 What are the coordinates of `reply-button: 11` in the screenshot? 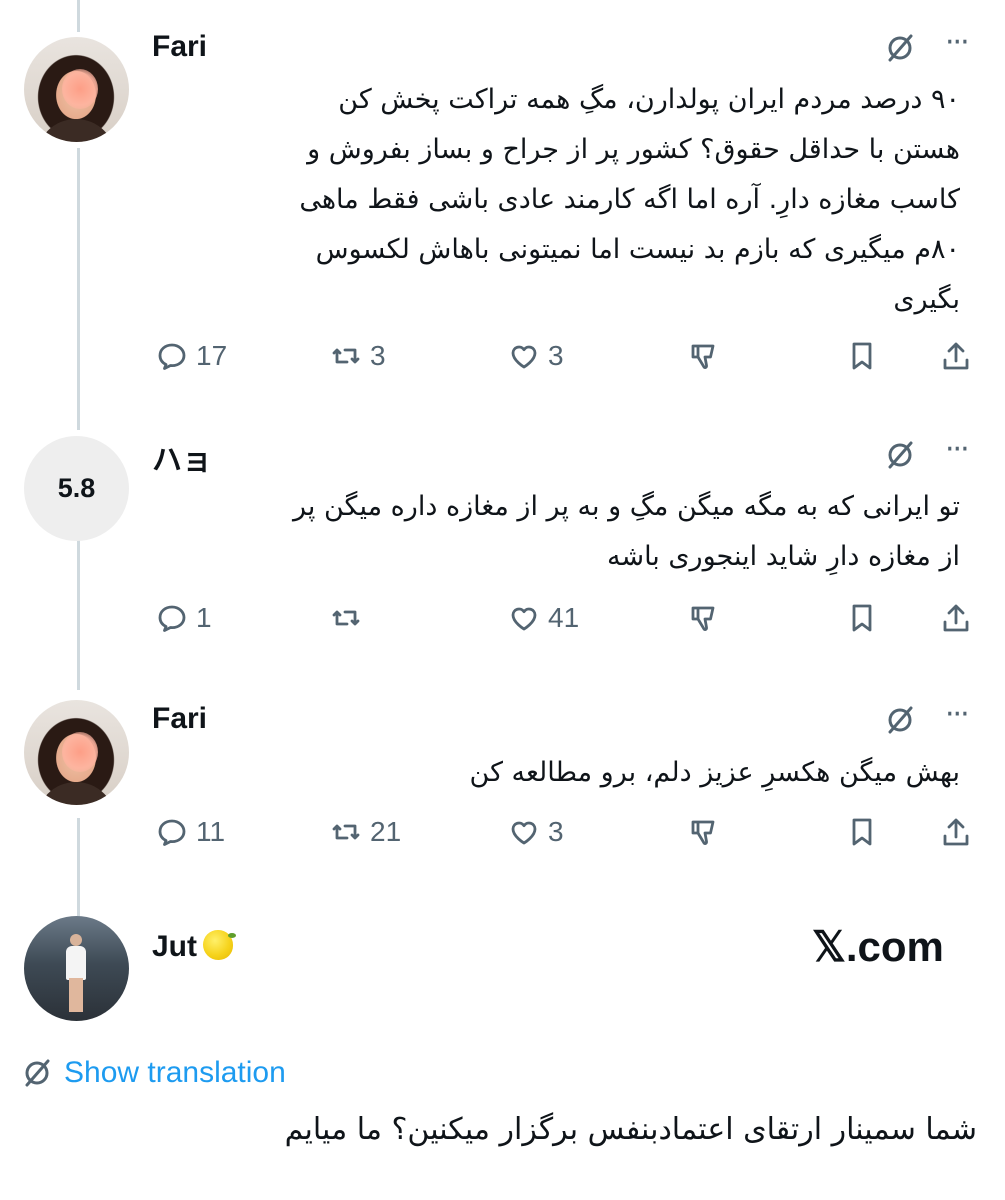 It's located at (190, 832).